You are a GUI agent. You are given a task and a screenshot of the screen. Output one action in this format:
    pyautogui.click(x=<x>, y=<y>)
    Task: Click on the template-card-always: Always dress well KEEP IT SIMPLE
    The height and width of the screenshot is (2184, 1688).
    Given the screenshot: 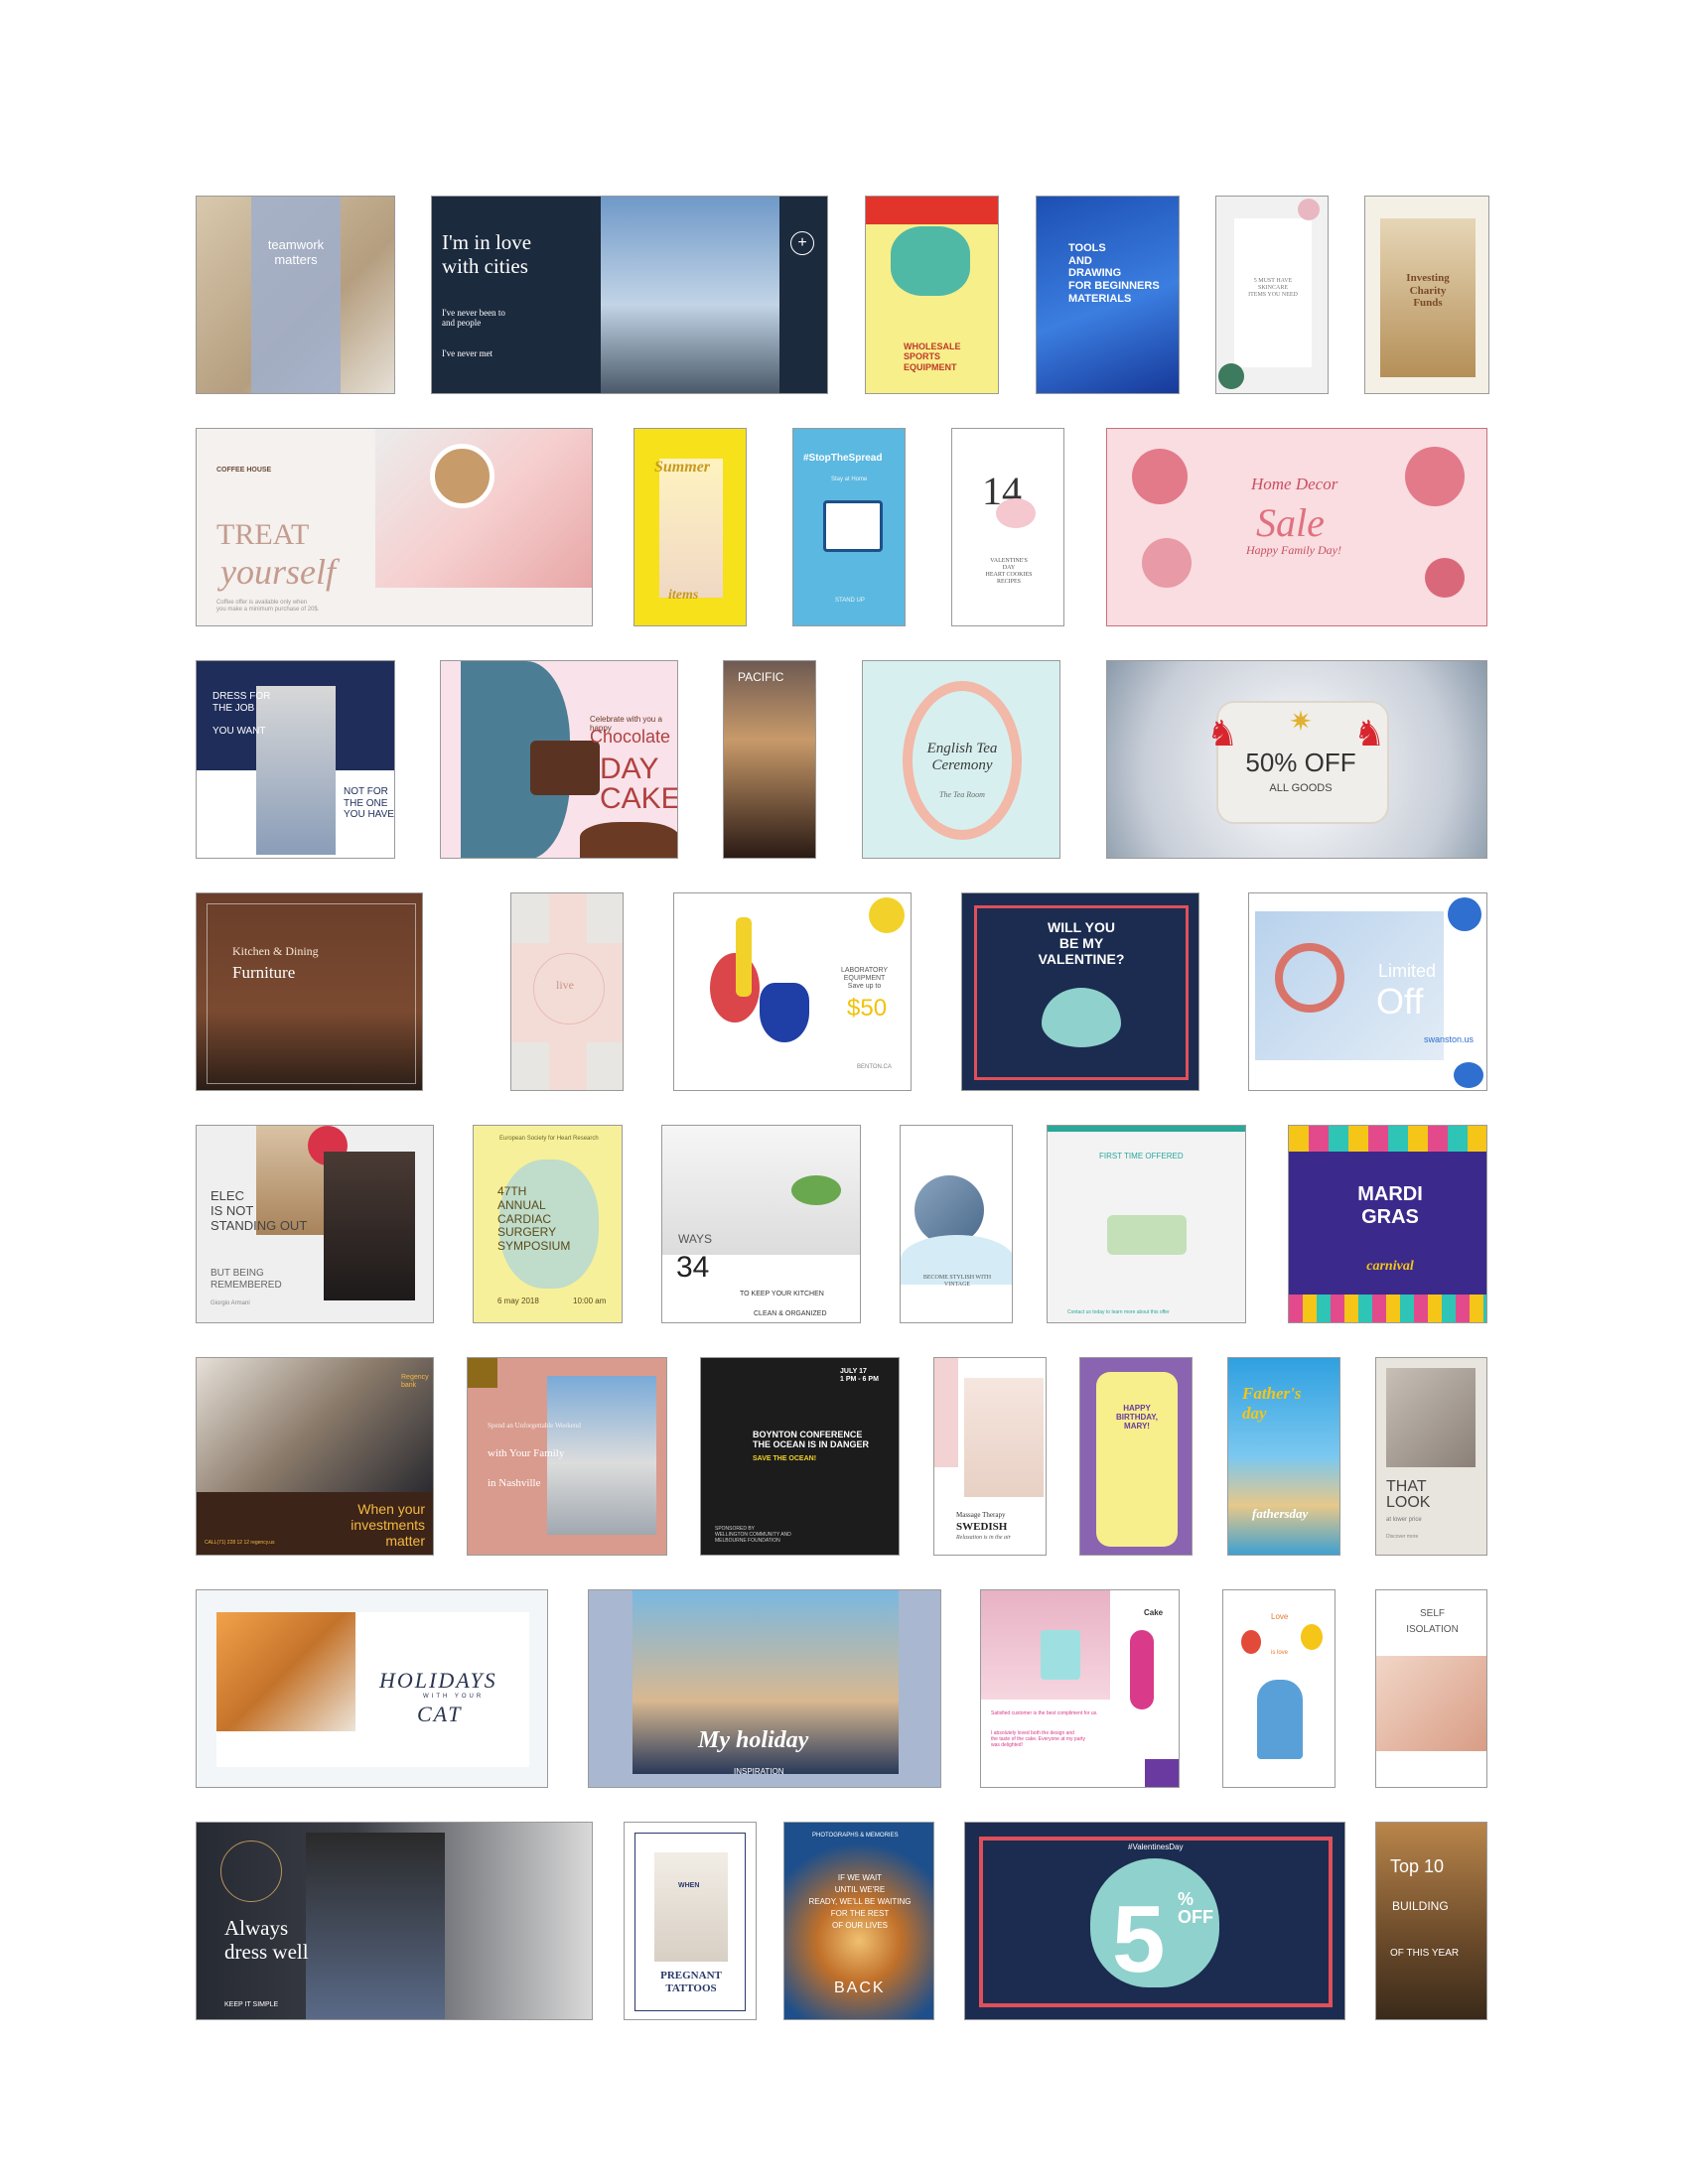 What is the action you would take?
    pyautogui.click(x=394, y=1921)
    